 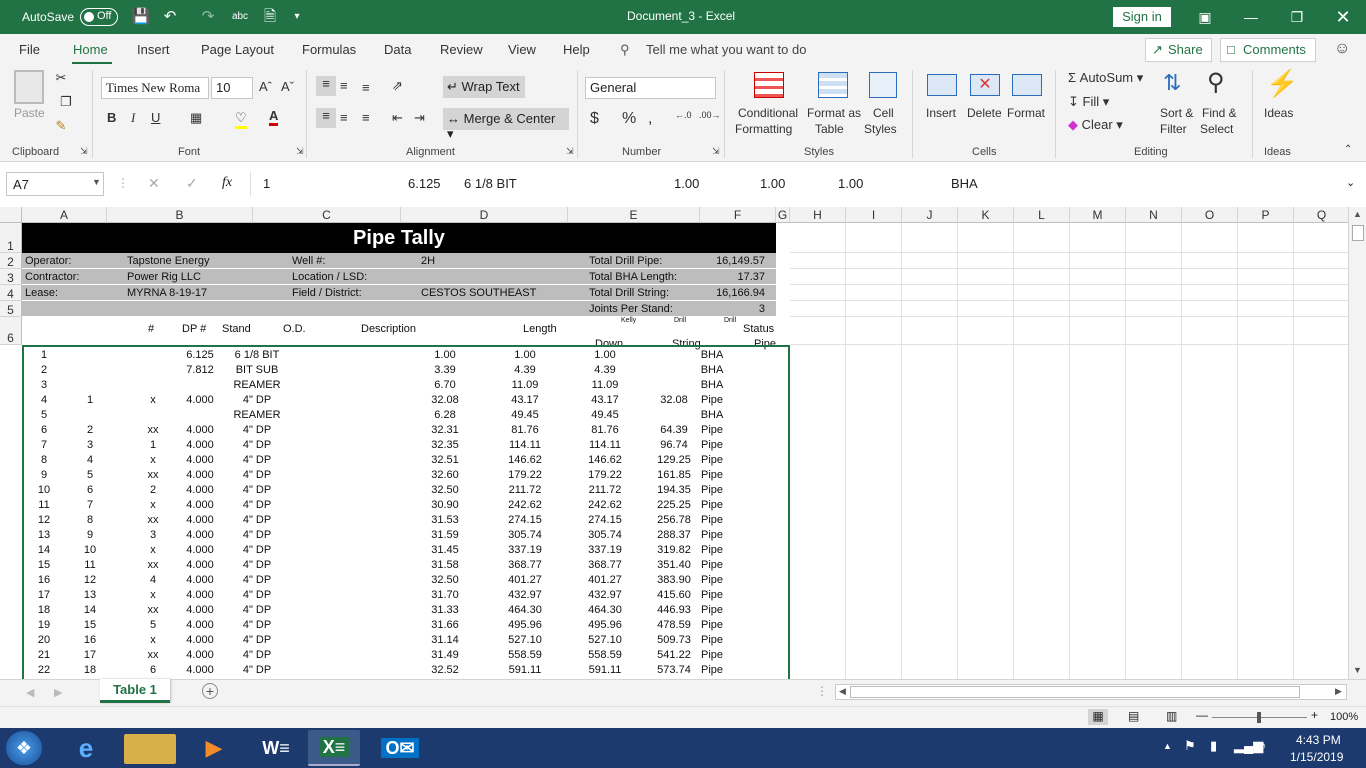 What do you see at coordinates (674, 490) in the screenshot?
I see `table-cell: 194.35` at bounding box center [674, 490].